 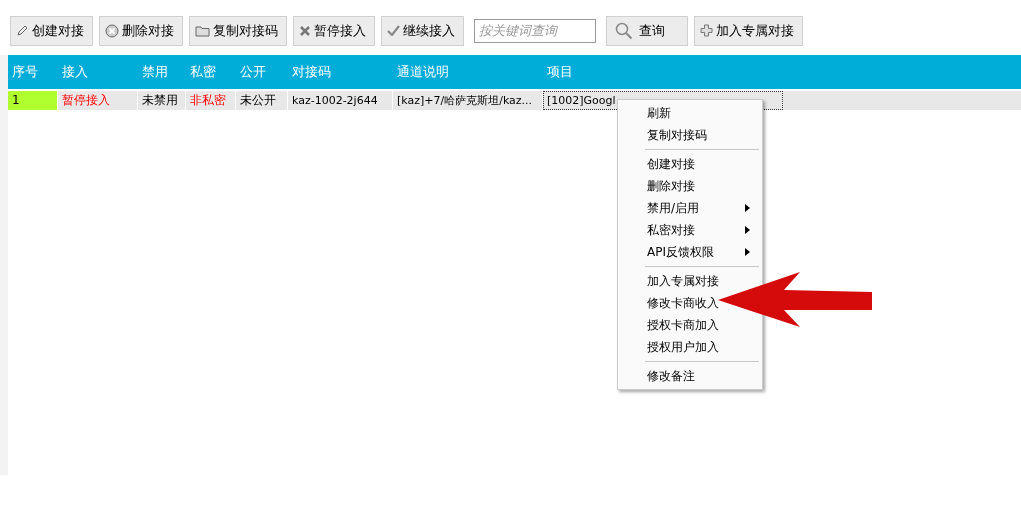 I want to click on search-icon, so click(x=624, y=30).